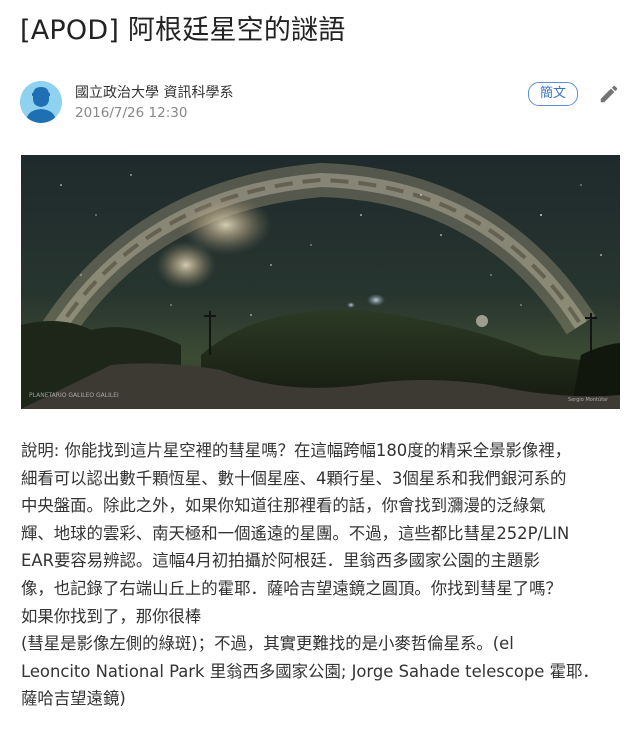  What do you see at coordinates (41, 102) in the screenshot?
I see `user-silhouette-icon` at bounding box center [41, 102].